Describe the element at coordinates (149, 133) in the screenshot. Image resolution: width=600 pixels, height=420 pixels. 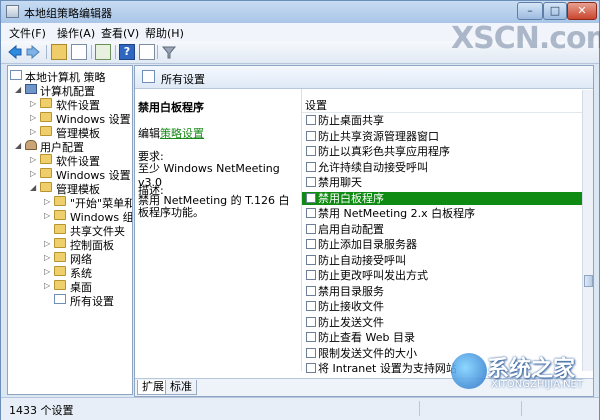
I see `edit-prefix: 编辑` at that location.